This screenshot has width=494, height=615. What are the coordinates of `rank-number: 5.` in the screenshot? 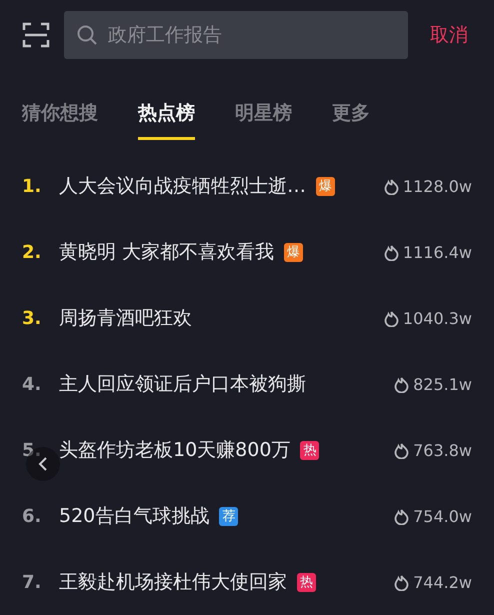 It's located at (32, 450).